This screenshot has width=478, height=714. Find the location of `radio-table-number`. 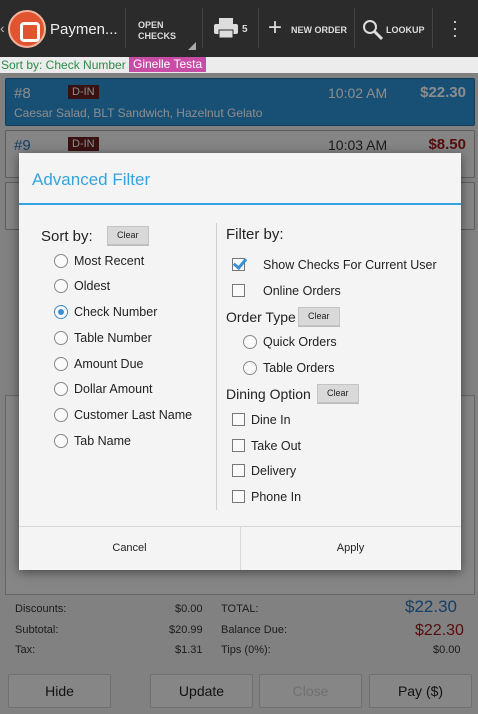

radio-table-number is located at coordinates (61, 338).